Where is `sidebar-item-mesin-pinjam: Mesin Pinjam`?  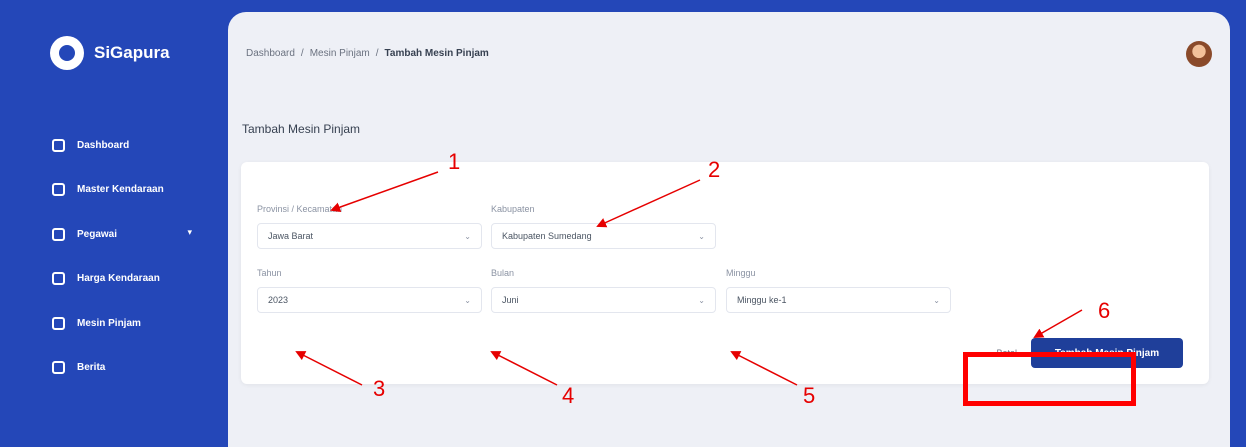 sidebar-item-mesin-pinjam: Mesin Pinjam is located at coordinates (127, 323).